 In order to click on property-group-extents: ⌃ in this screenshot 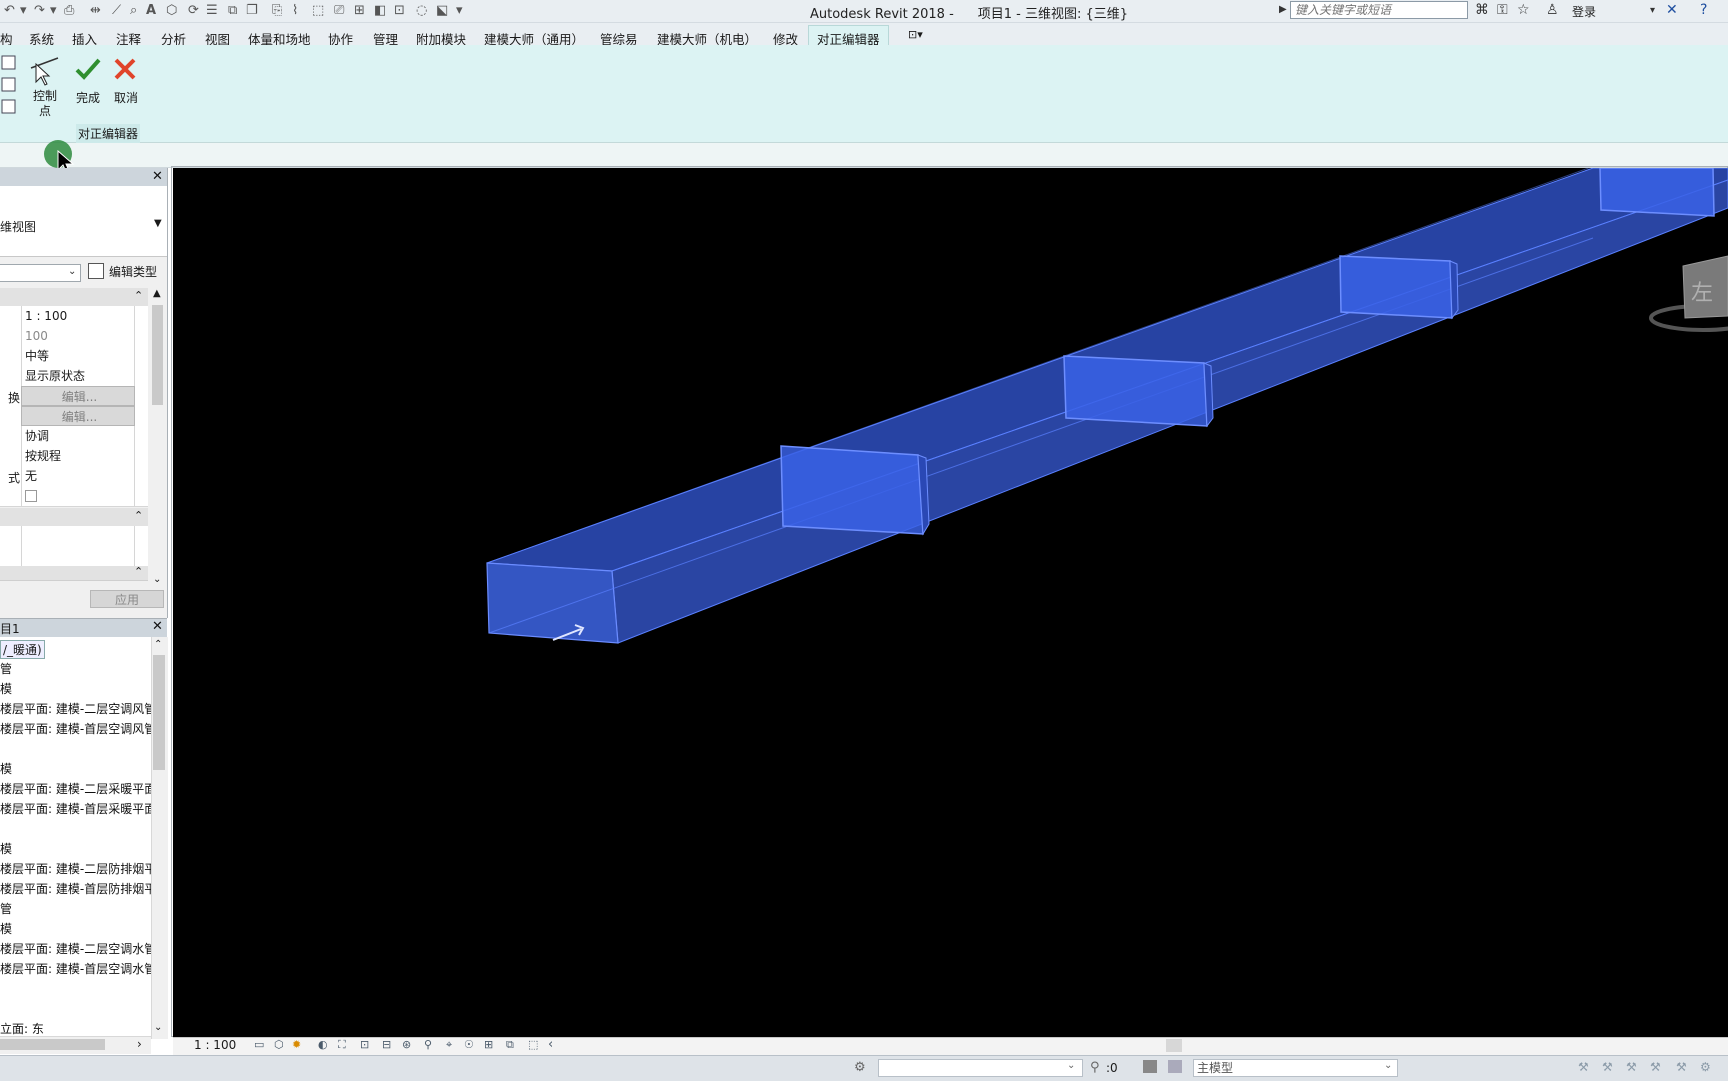, I will do `click(74, 517)`.